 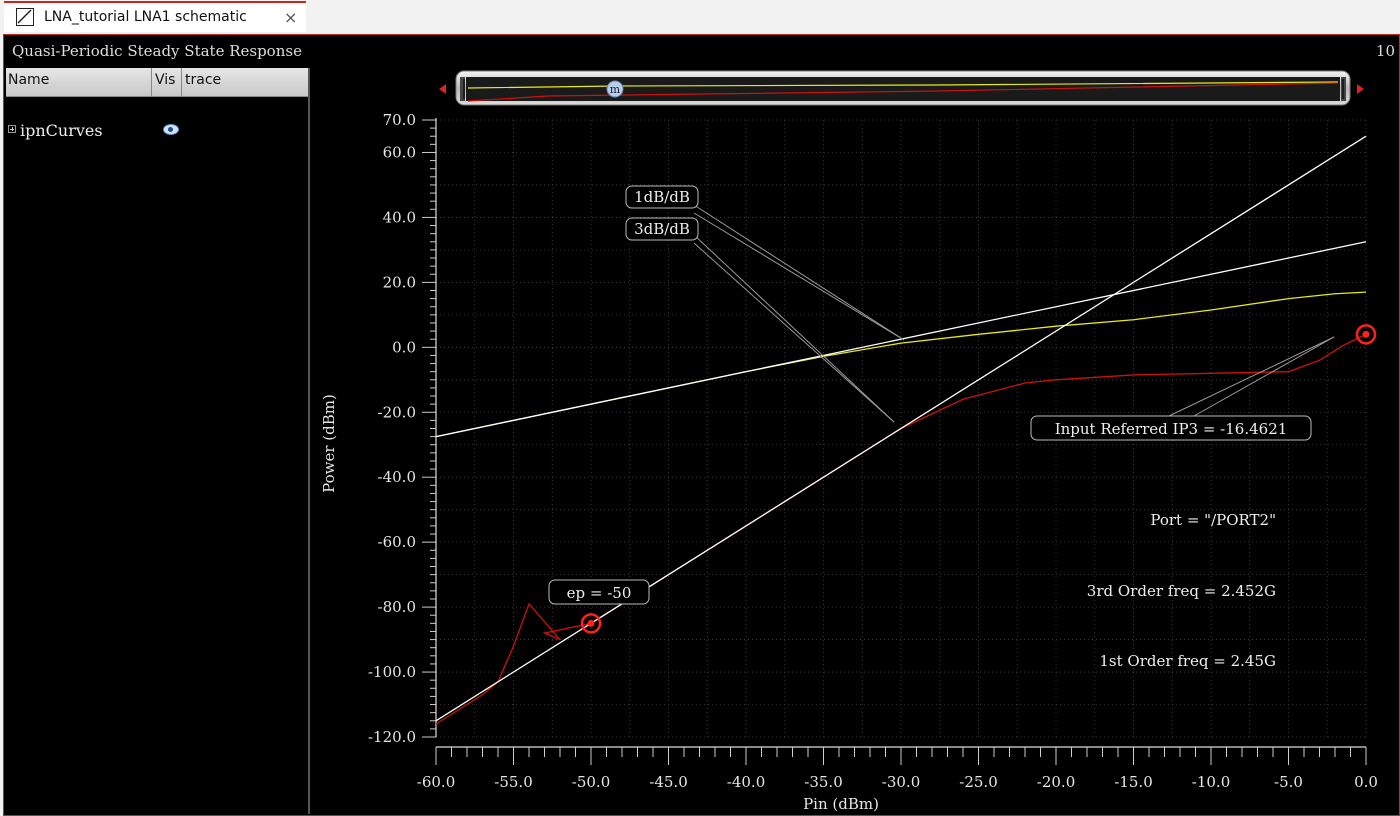 I want to click on header-name: Name, so click(x=28, y=80).